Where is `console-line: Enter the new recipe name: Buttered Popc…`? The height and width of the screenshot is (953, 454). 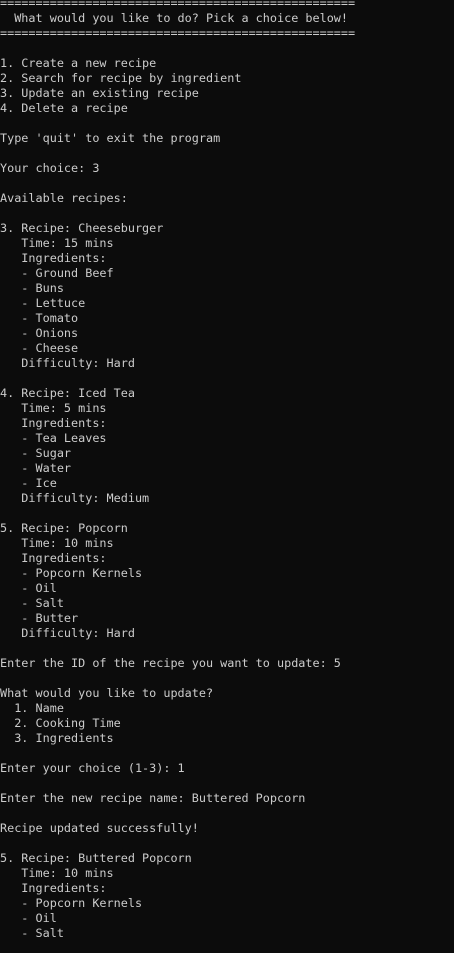
console-line: Enter the new recipe name: Buttered Popc… is located at coordinates (153, 798).